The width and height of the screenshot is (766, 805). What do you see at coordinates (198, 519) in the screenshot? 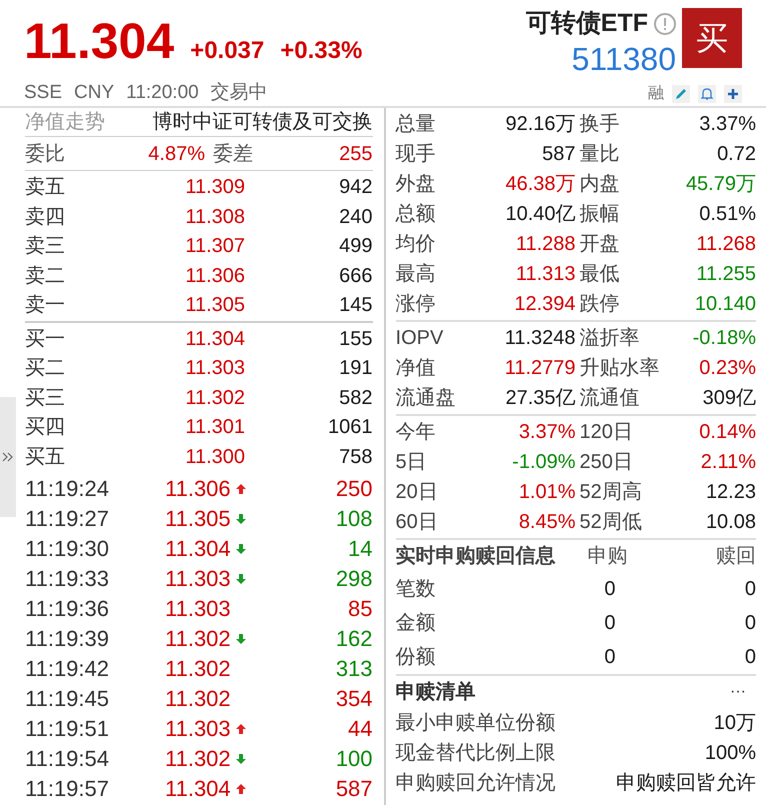
I see `trade-price: 11.305` at bounding box center [198, 519].